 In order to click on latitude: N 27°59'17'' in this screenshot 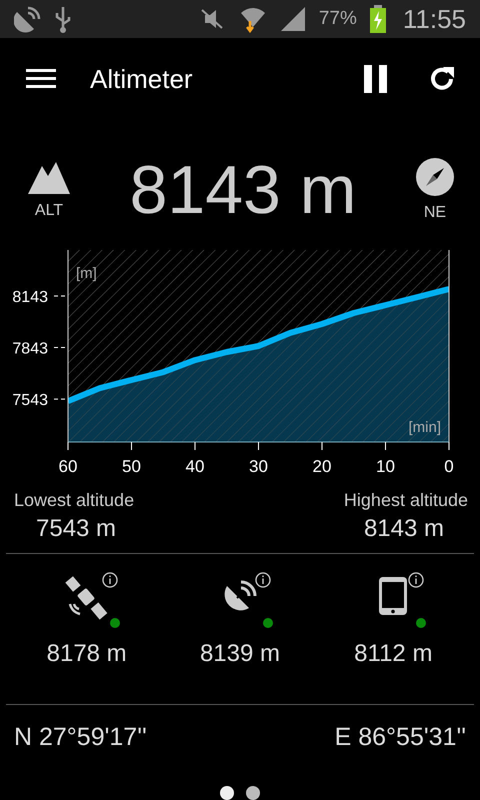, I will do `click(80, 737)`.